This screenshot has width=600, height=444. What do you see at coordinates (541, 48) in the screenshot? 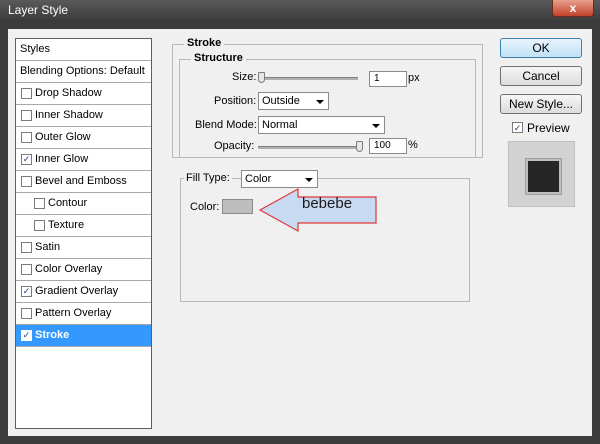
I see `ok-button: OK` at bounding box center [541, 48].